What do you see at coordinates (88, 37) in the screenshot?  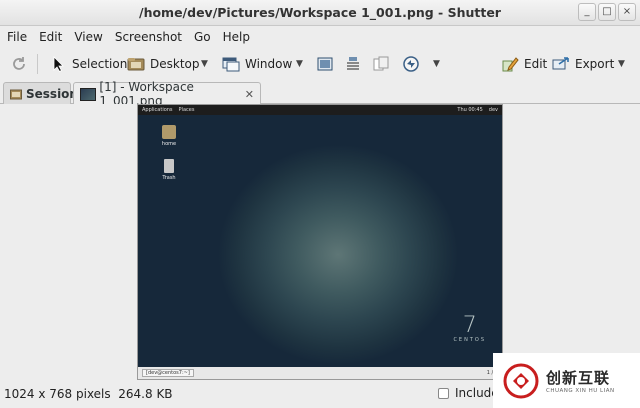 I see `menu-view: View` at bounding box center [88, 37].